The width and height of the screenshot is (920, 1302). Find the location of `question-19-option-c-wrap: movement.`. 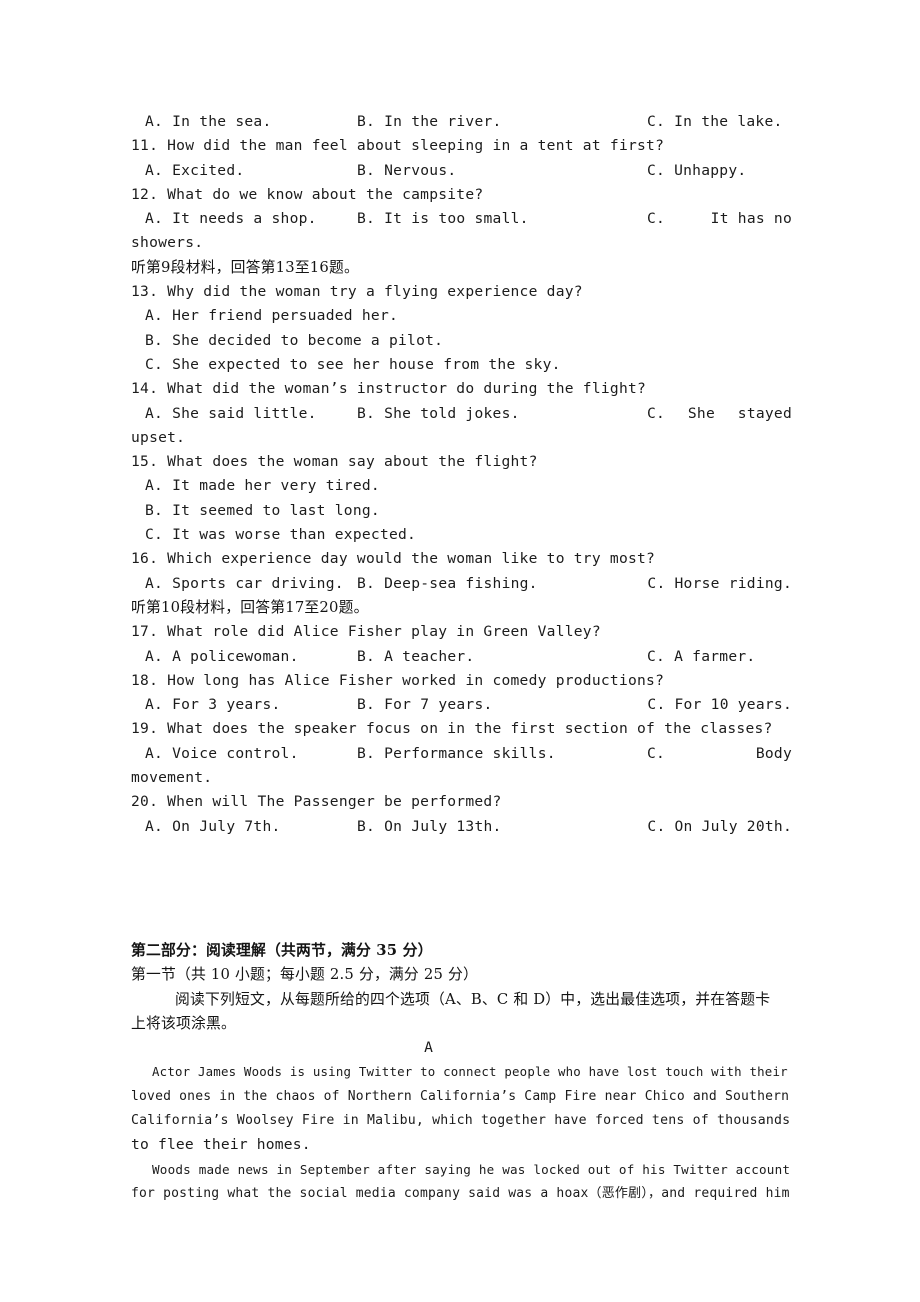

question-19-option-c-wrap: movement. is located at coordinates (172, 778).